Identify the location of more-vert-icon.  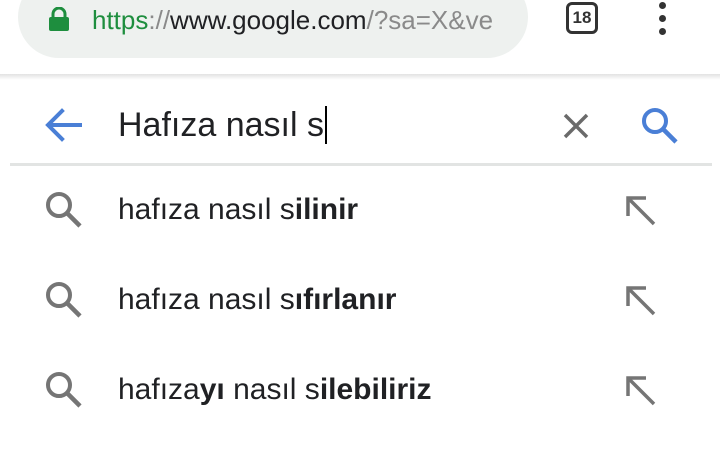
(663, 19).